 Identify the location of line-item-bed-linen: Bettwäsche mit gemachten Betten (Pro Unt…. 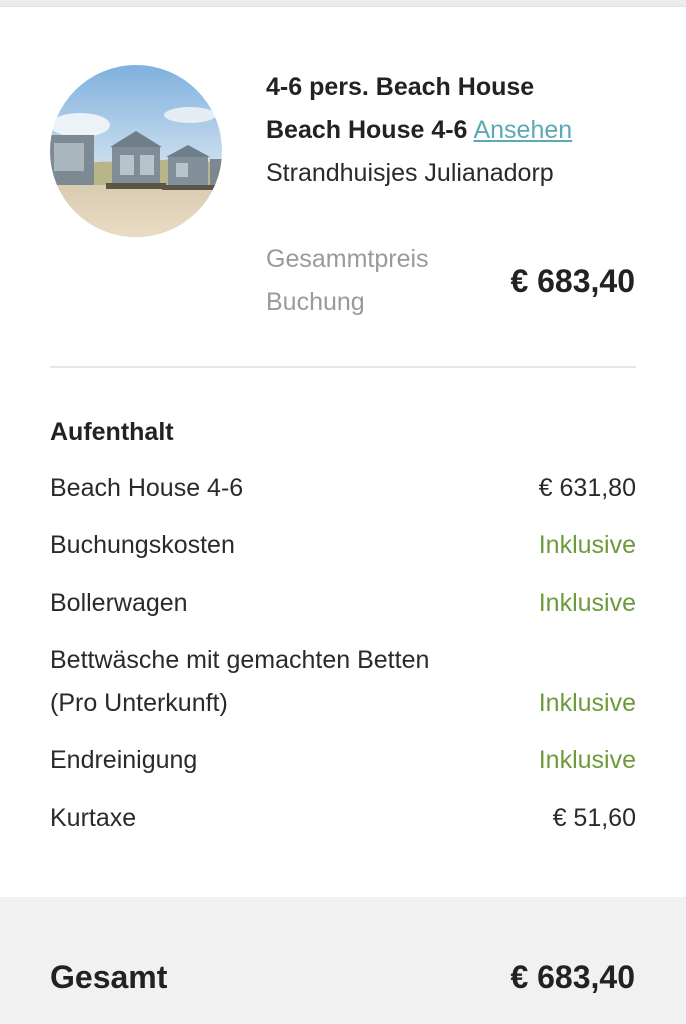
(343, 682).